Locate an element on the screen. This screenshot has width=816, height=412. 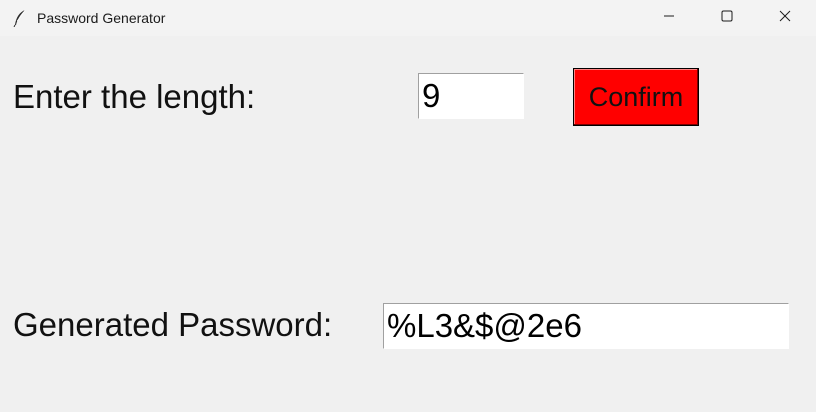
password-label: Generated Password: is located at coordinates (173, 324).